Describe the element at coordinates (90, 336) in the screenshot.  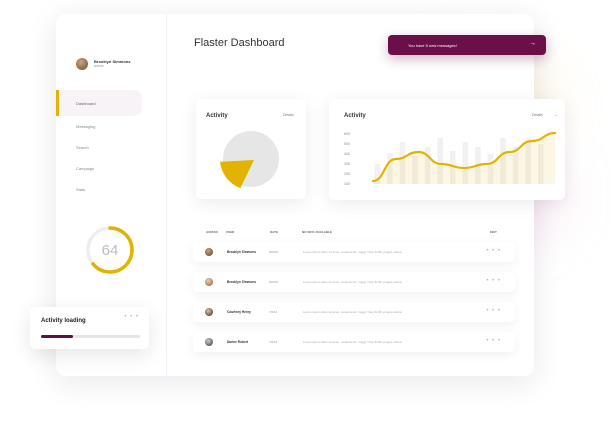
I see `loading-progress-track` at that location.